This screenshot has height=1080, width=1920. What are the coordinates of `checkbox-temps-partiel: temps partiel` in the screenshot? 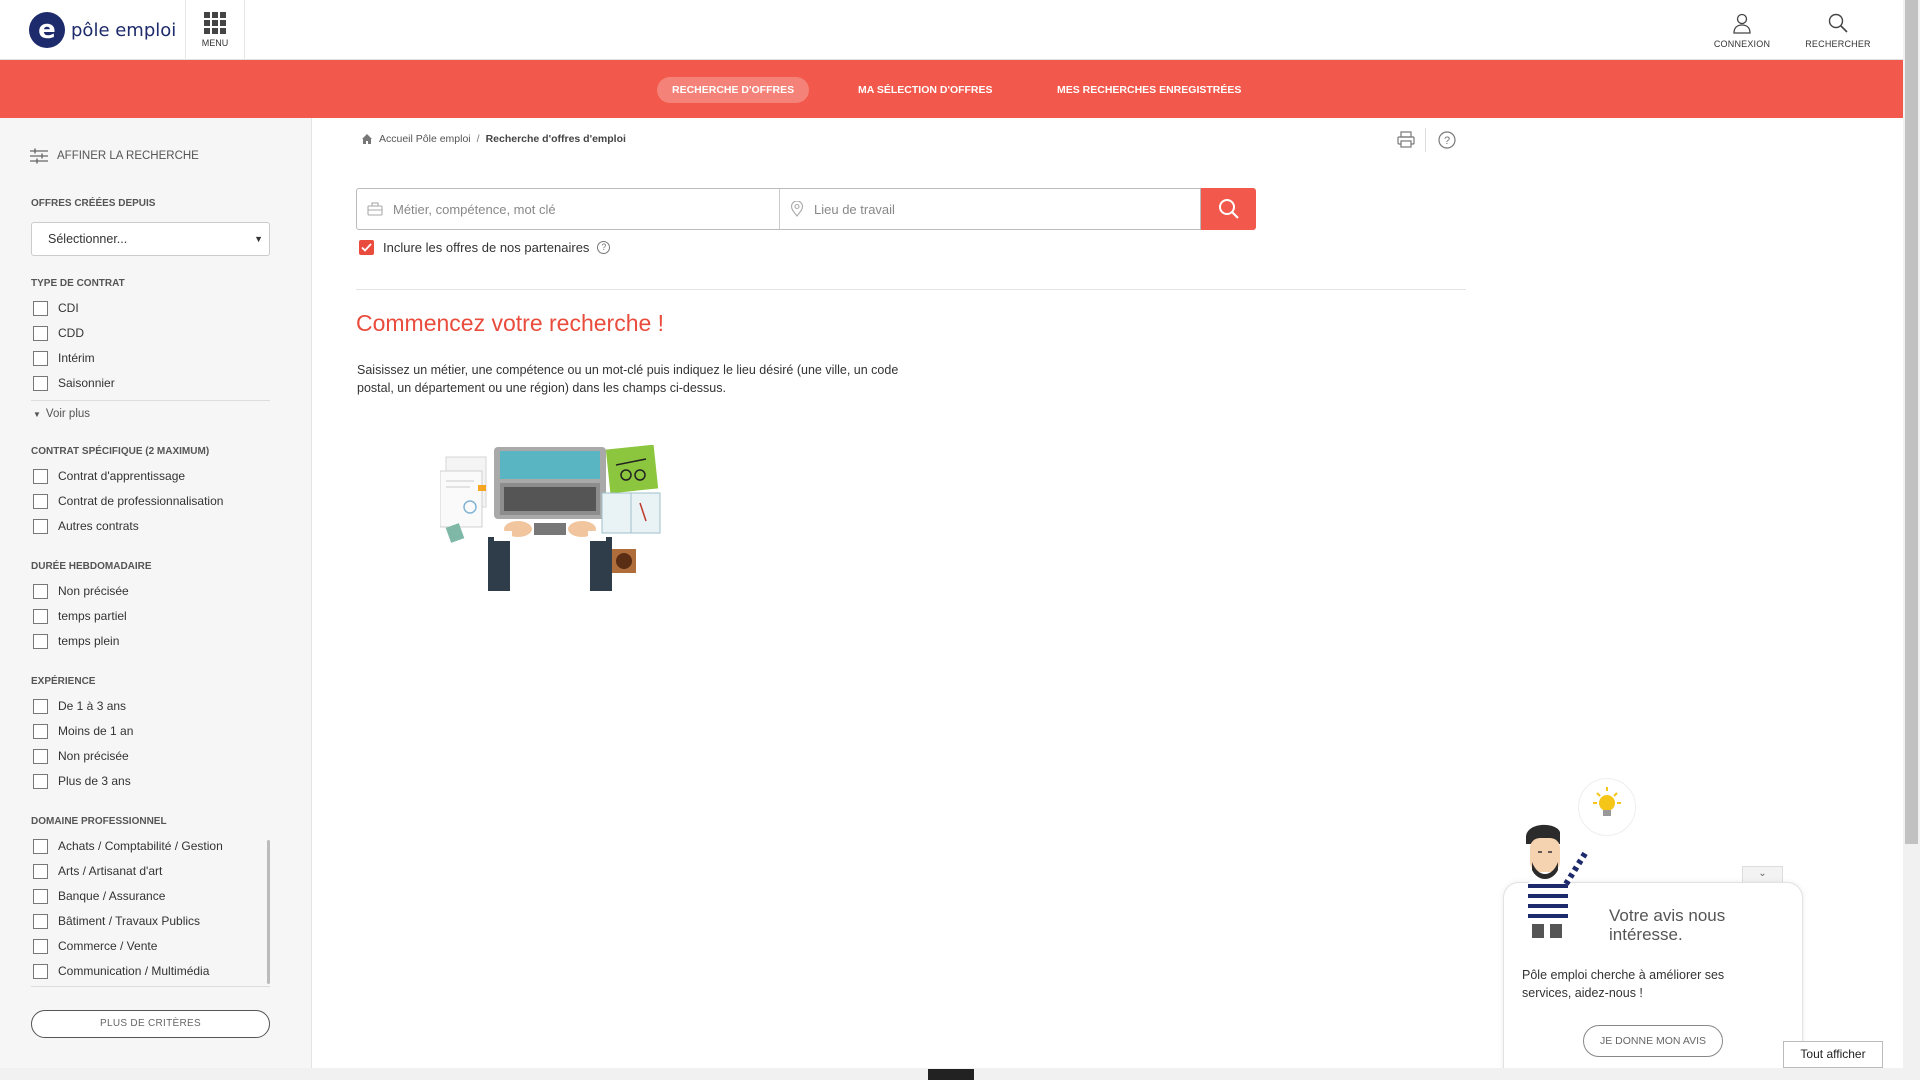 It's located at (80, 616).